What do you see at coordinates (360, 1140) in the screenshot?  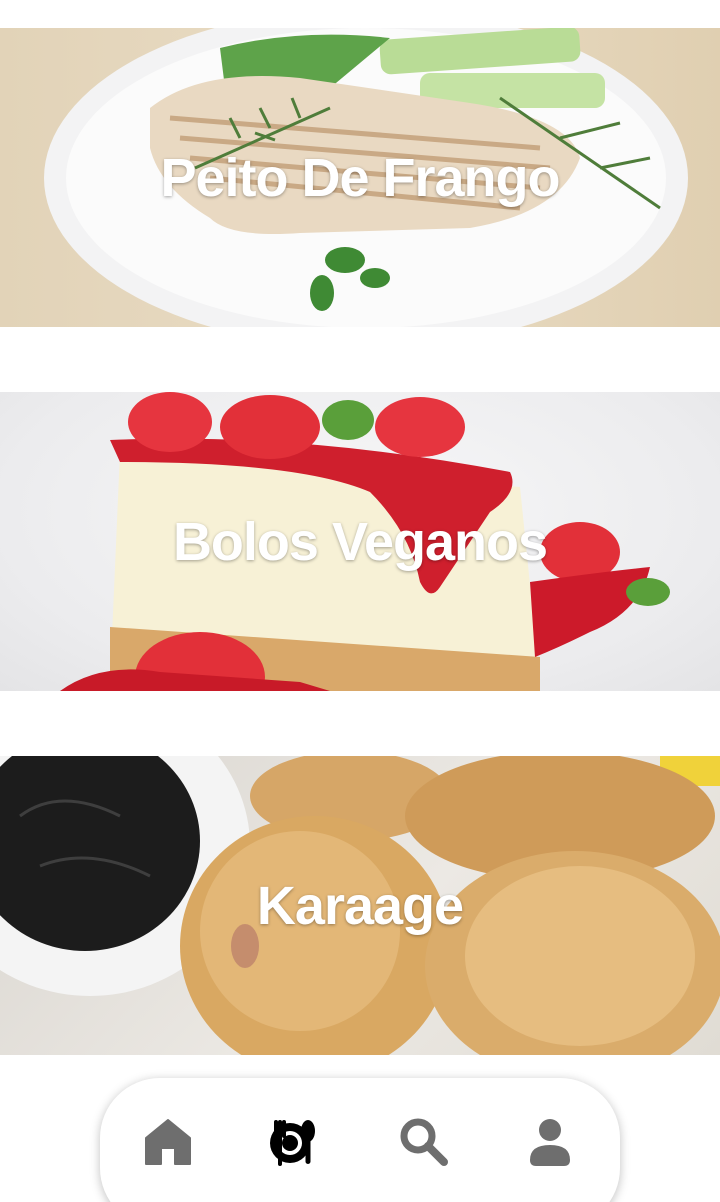 I see `bottom-navigation-bar` at bounding box center [360, 1140].